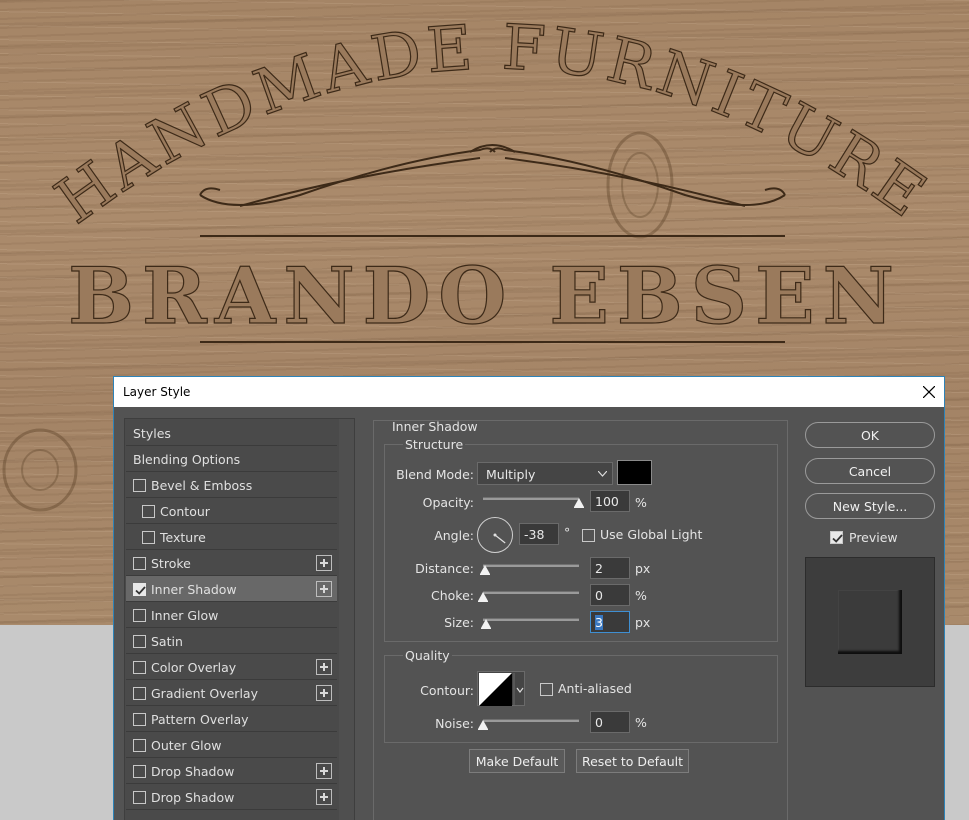 This screenshot has width=969, height=820. I want to click on style-item-stroke: Stroke, so click(231, 563).